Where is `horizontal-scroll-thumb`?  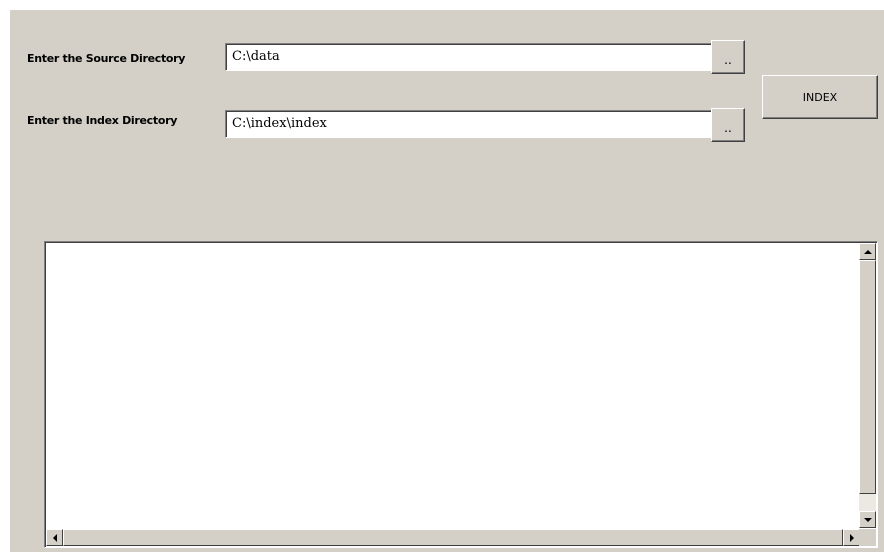
horizontal-scroll-thumb is located at coordinates (453, 537).